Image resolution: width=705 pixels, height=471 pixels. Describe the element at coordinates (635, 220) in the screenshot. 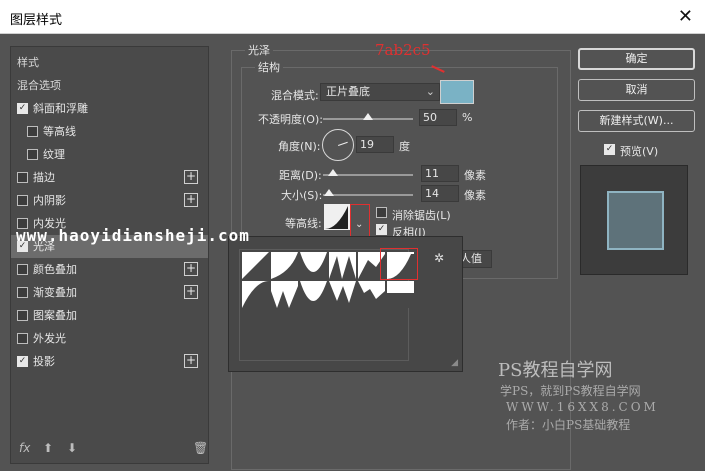

I see `style-preview-thumbnail` at that location.